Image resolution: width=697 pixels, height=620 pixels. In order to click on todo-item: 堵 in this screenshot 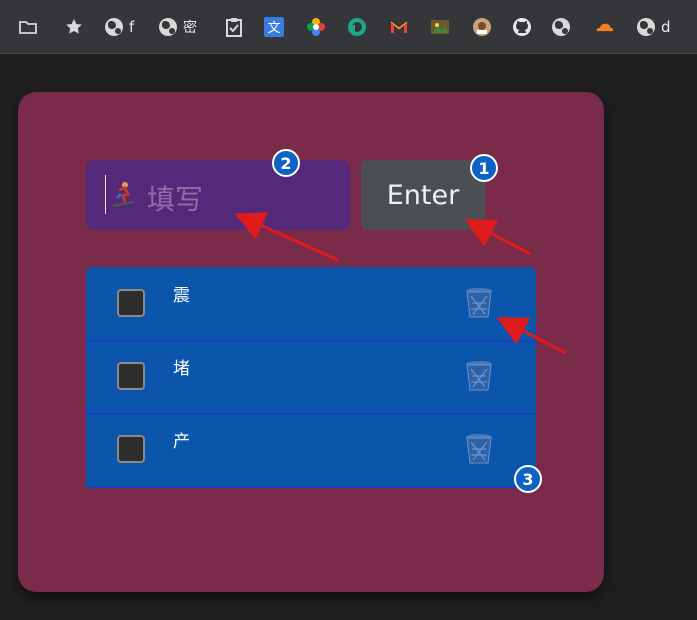, I will do `click(311, 377)`.